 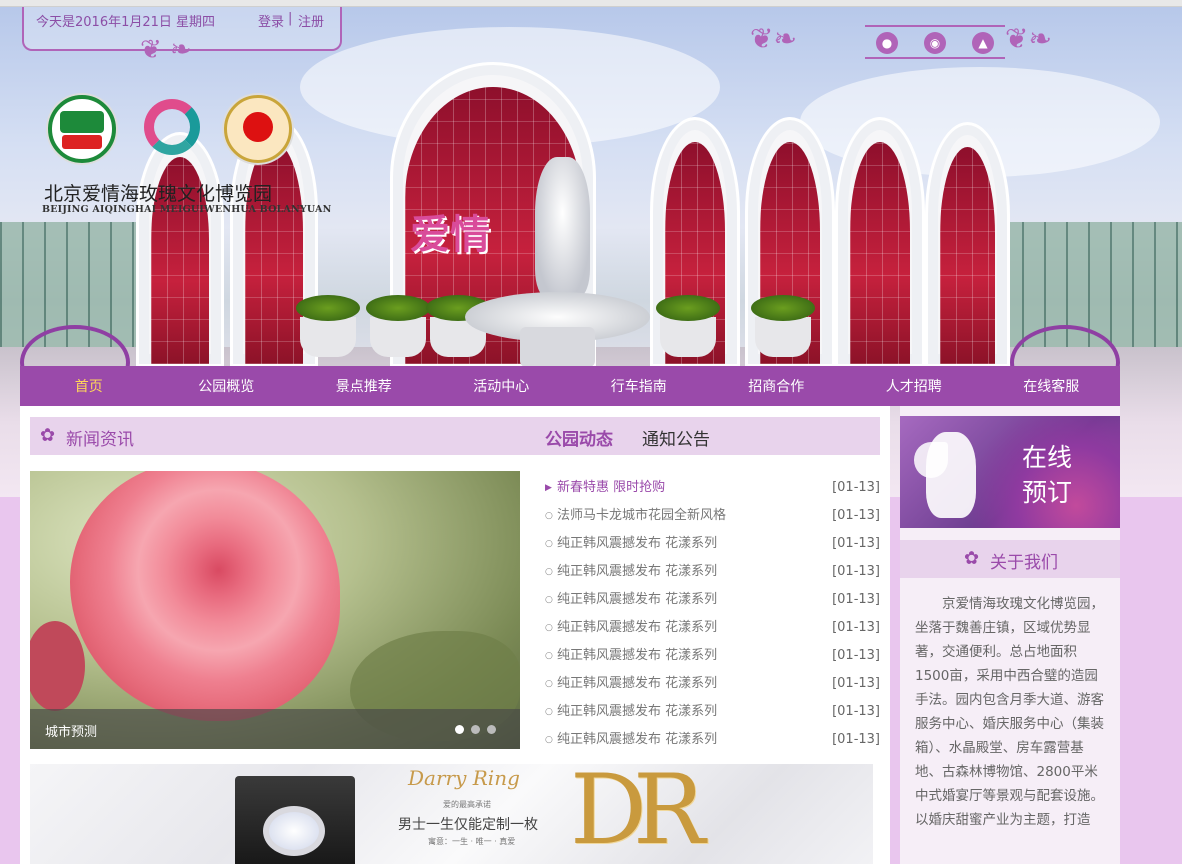 I want to click on news-item-title: 法师马卡龙城市花园全新风格, so click(x=641, y=516).